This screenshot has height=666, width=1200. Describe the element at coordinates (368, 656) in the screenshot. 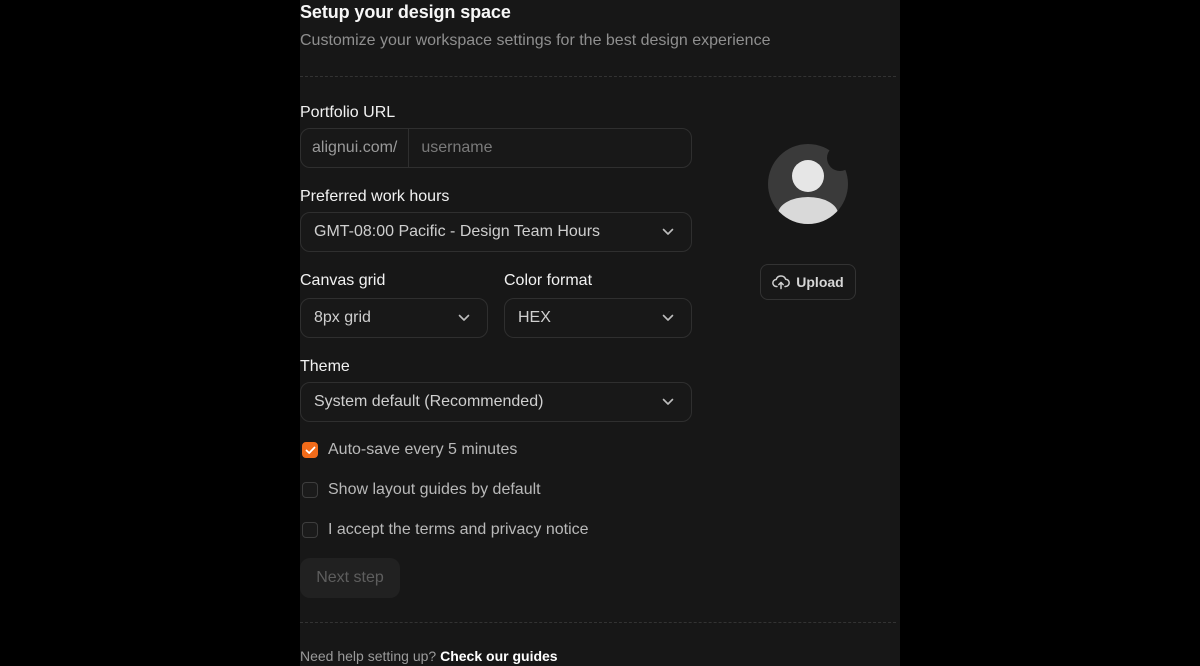

I see `help-text: Need help setting up?` at that location.